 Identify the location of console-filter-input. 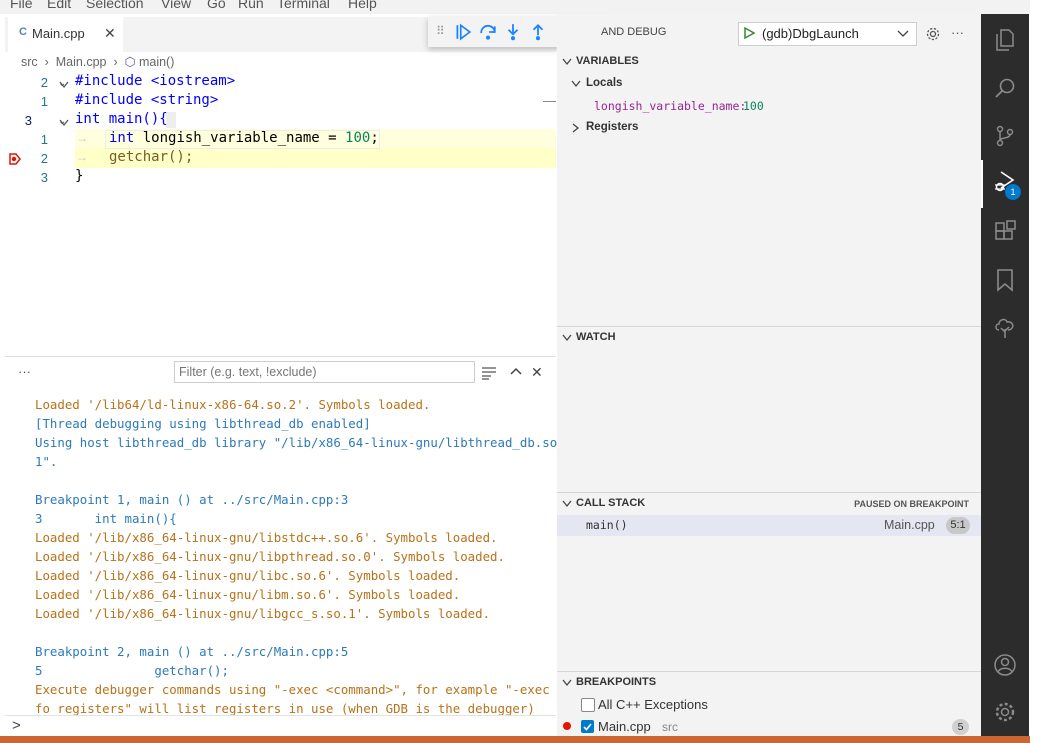
(324, 372).